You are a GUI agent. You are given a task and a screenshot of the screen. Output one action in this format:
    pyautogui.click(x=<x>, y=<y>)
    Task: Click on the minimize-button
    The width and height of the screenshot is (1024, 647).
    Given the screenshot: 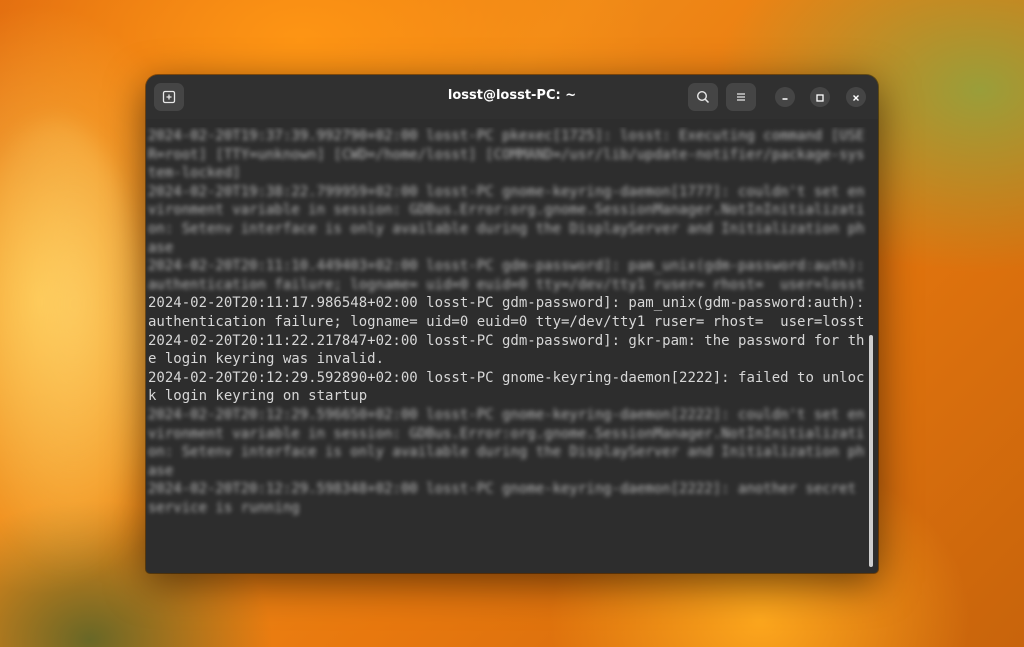 What is the action you would take?
    pyautogui.click(x=785, y=97)
    